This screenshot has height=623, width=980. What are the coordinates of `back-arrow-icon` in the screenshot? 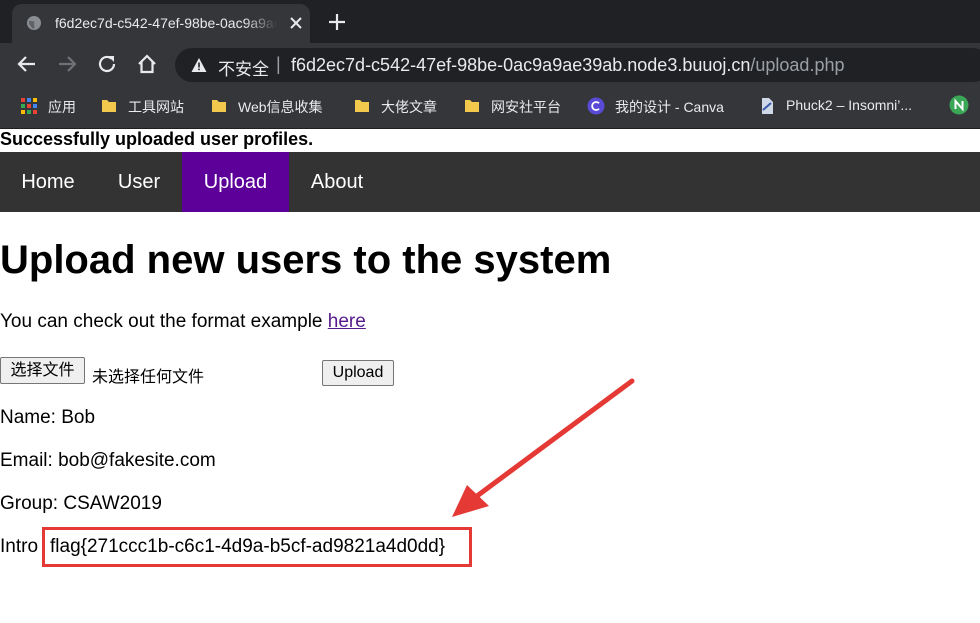 It's located at (27, 64).